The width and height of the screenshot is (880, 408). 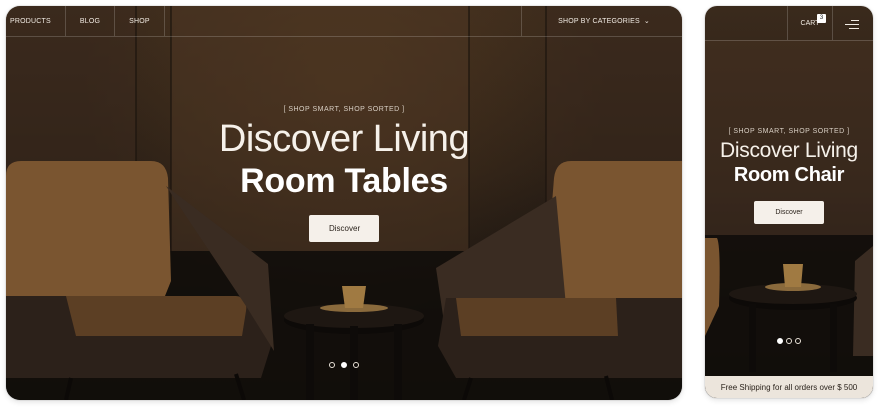 What do you see at coordinates (789, 387) in the screenshot?
I see `free-shipping-bar: Free Shipping for all orders over $ 500` at bounding box center [789, 387].